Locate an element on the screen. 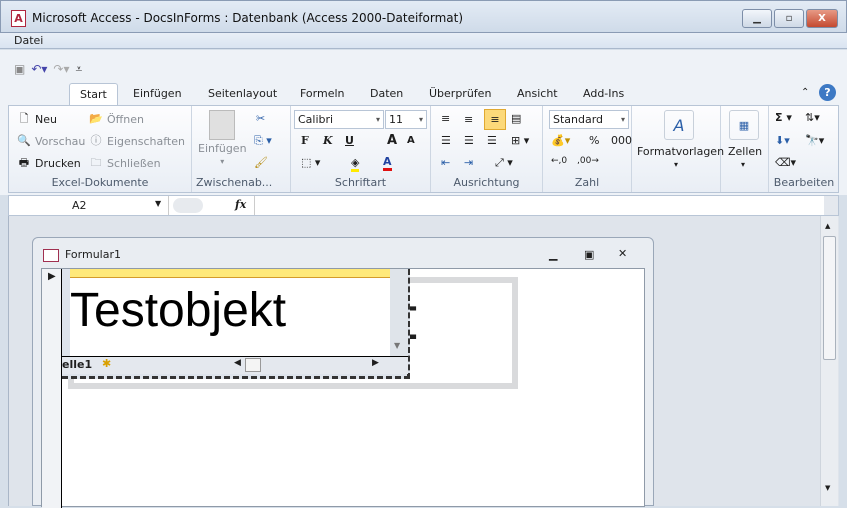  current-record-icon: ▶ is located at coordinates (52, 276).